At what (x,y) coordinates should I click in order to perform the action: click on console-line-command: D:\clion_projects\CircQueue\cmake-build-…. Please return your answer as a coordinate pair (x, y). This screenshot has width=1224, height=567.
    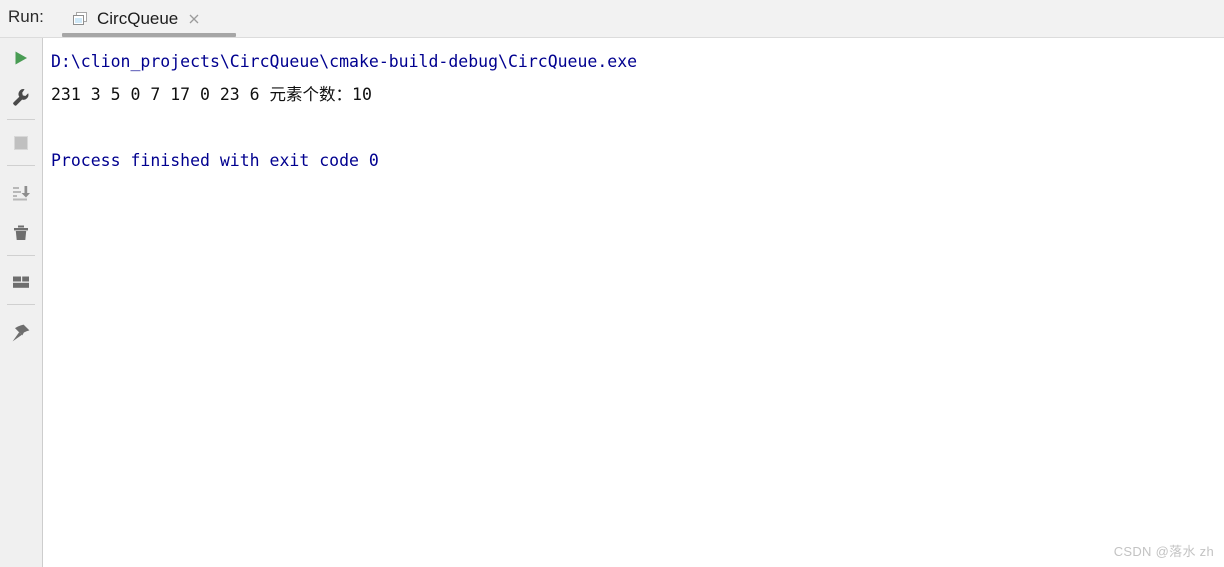
    Looking at the image, I should click on (344, 61).